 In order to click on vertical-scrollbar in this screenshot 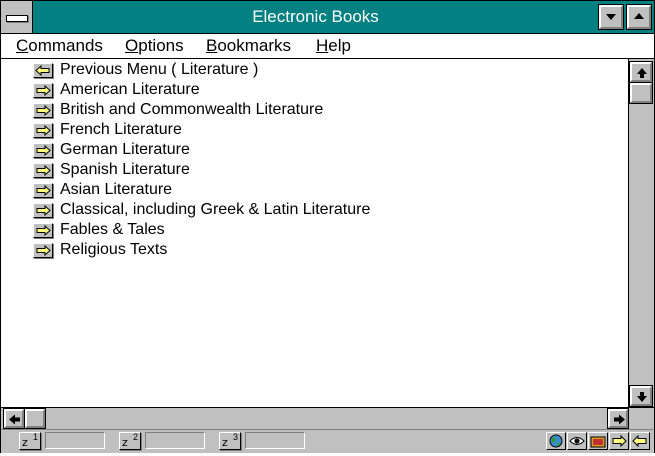, I will do `click(641, 233)`.